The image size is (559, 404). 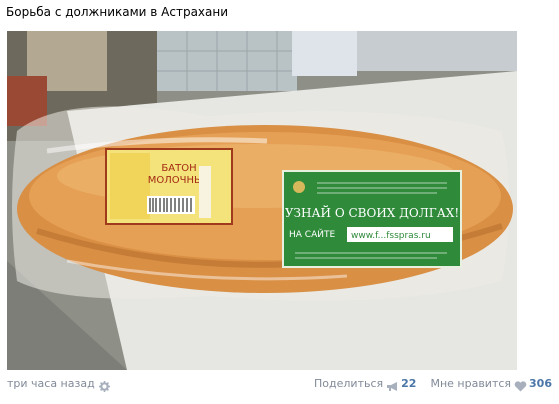 I want to click on like-button: Мне нравится 306, so click(x=491, y=384).